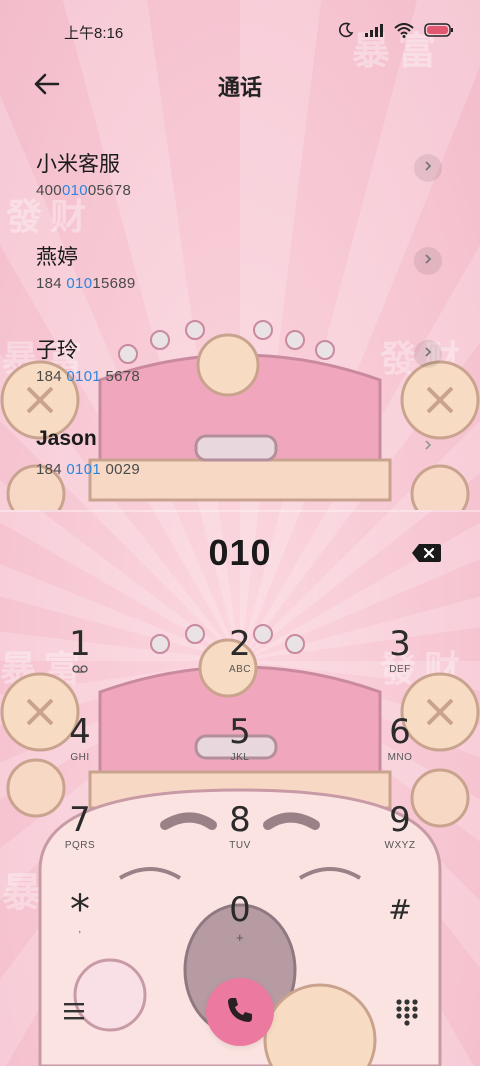  Describe the element at coordinates (240, 471) in the screenshot. I see `contact-row: Jason 184 0101 0029` at that location.